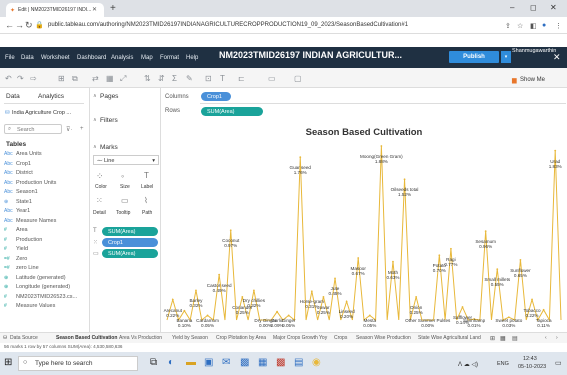  I want to click on path-icon: ⌇, so click(146, 200).